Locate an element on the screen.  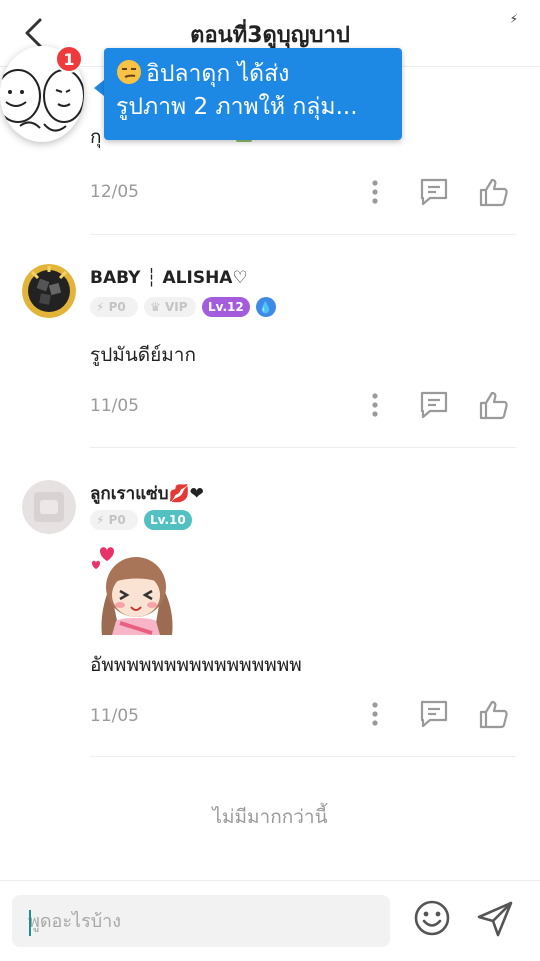
emoji-icon is located at coordinates (432, 918).